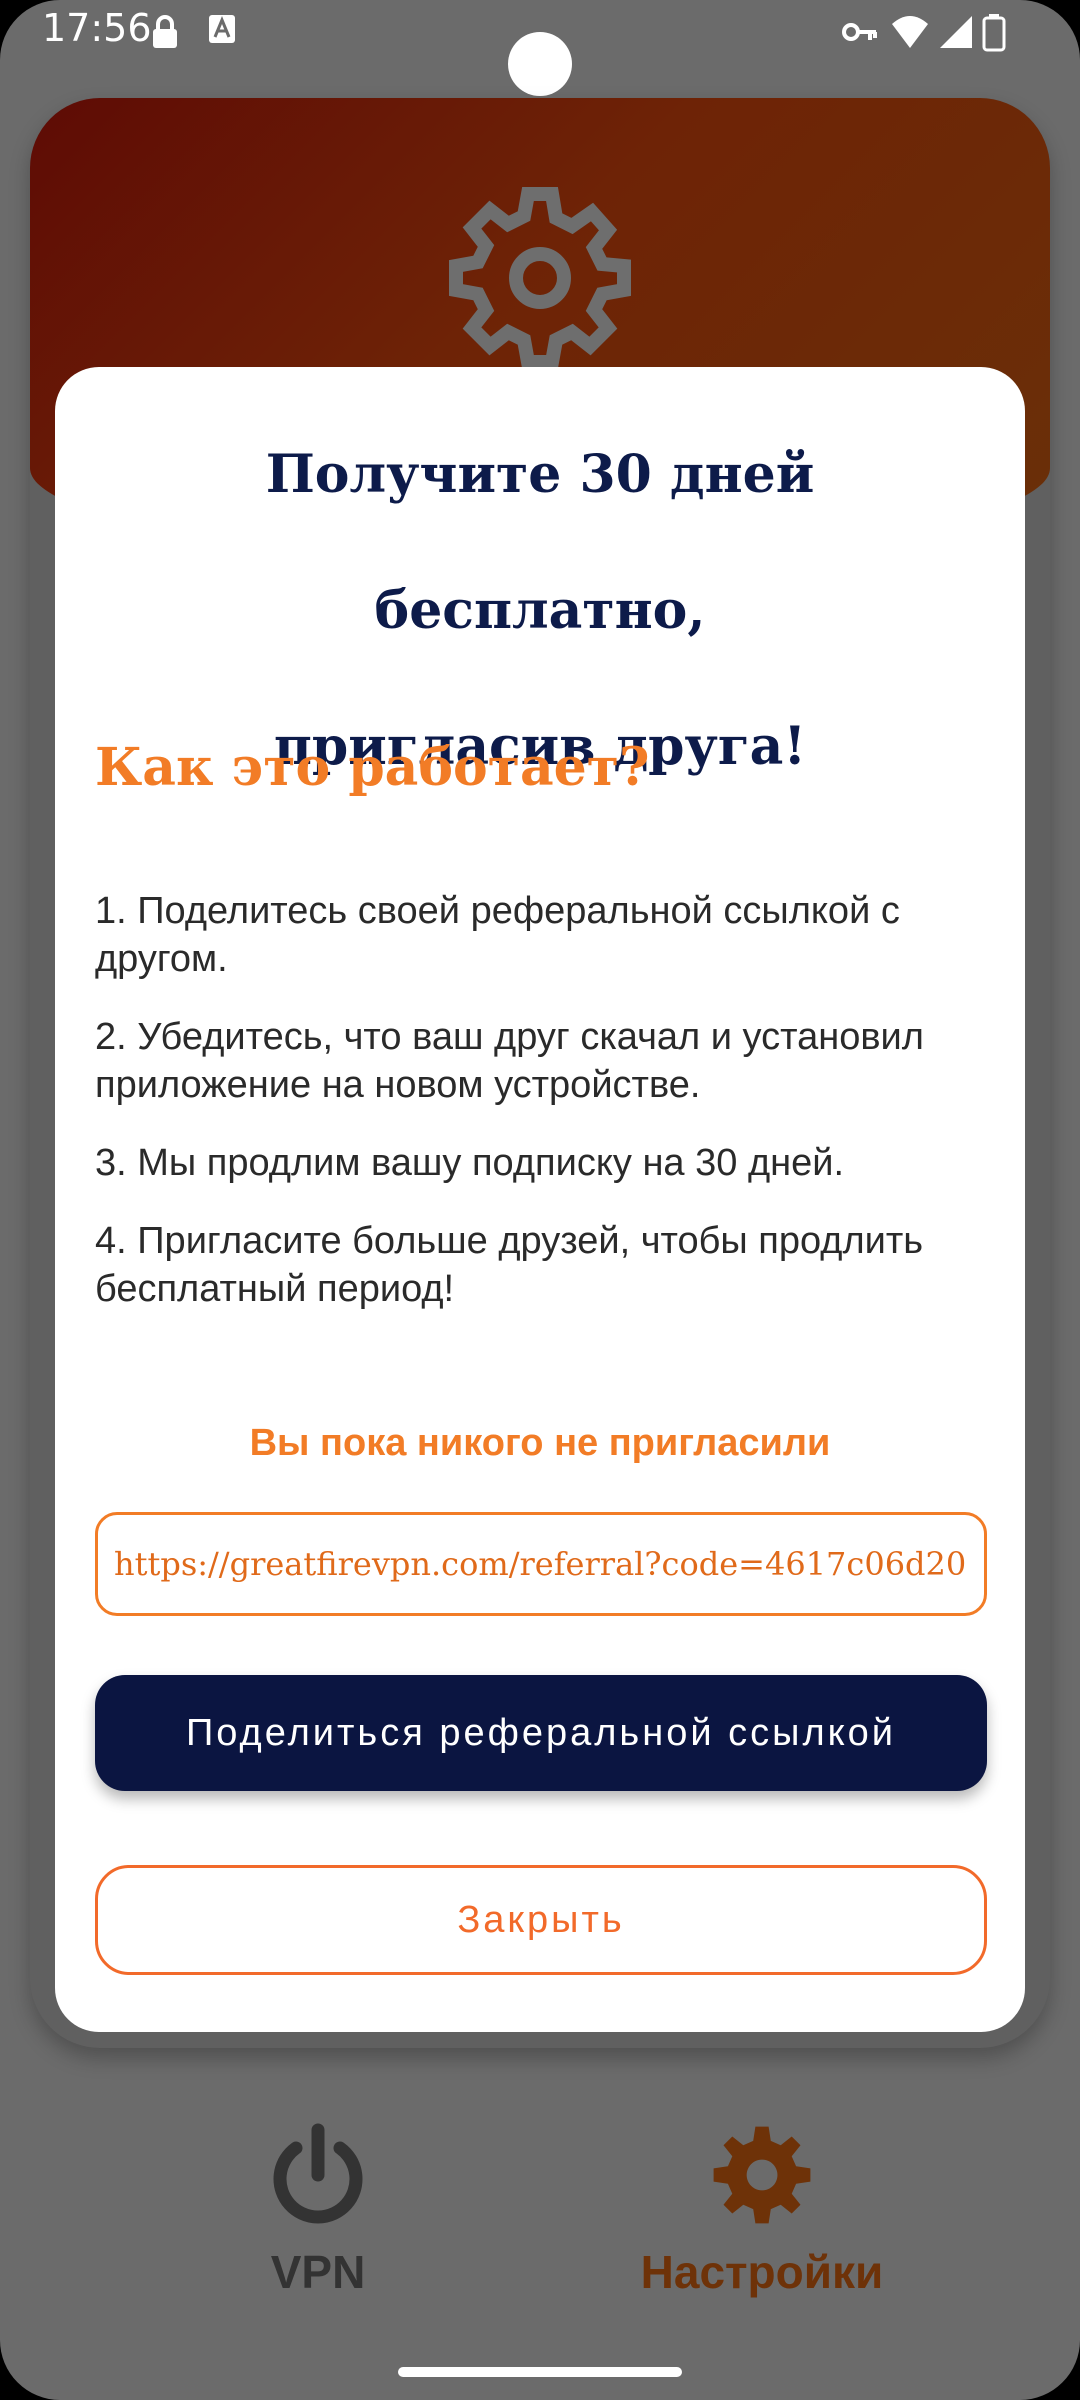  What do you see at coordinates (165, 31) in the screenshot?
I see `lock-icon` at bounding box center [165, 31].